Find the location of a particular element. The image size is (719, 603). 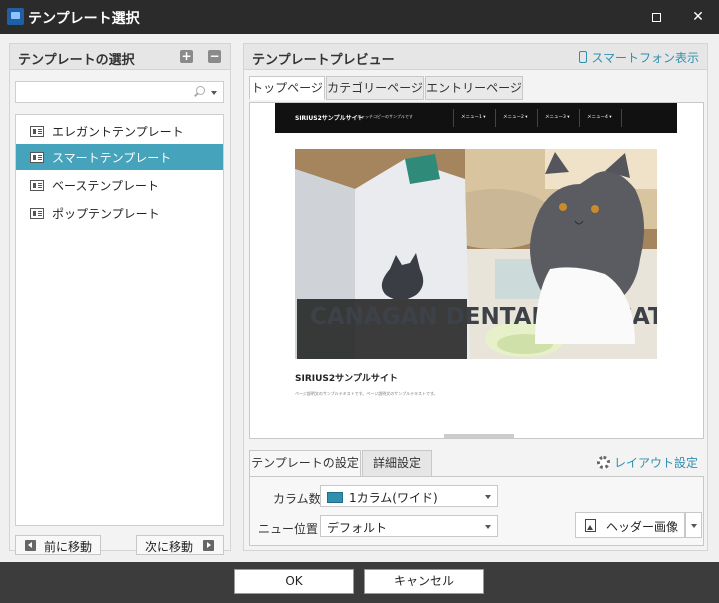

menu-position-label: ニュー位置 is located at coordinates (288, 529).